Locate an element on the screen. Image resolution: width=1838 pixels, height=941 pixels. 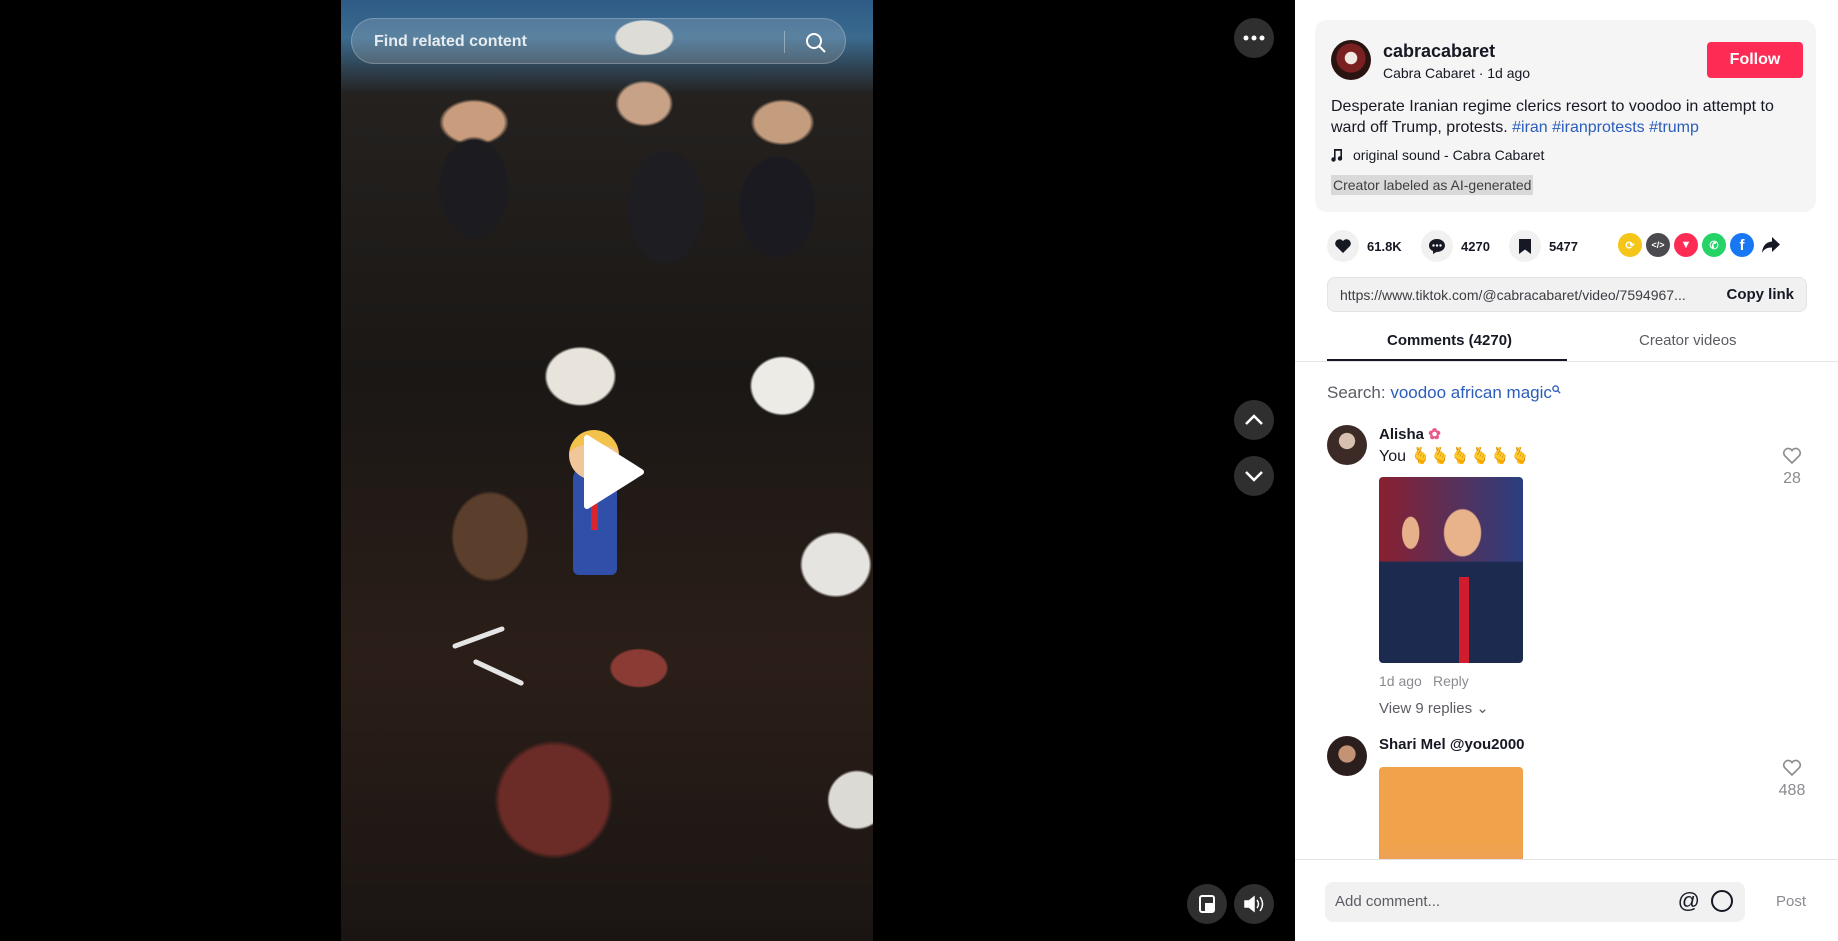
hashtag-link: #trump is located at coordinates (1674, 127).